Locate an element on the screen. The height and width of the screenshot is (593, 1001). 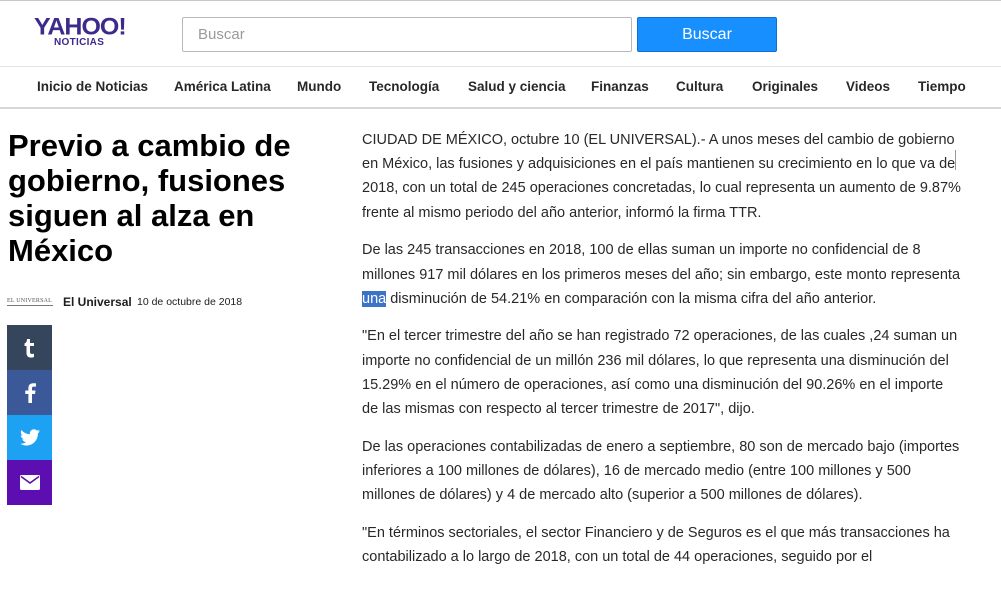
search-input is located at coordinates (407, 34).